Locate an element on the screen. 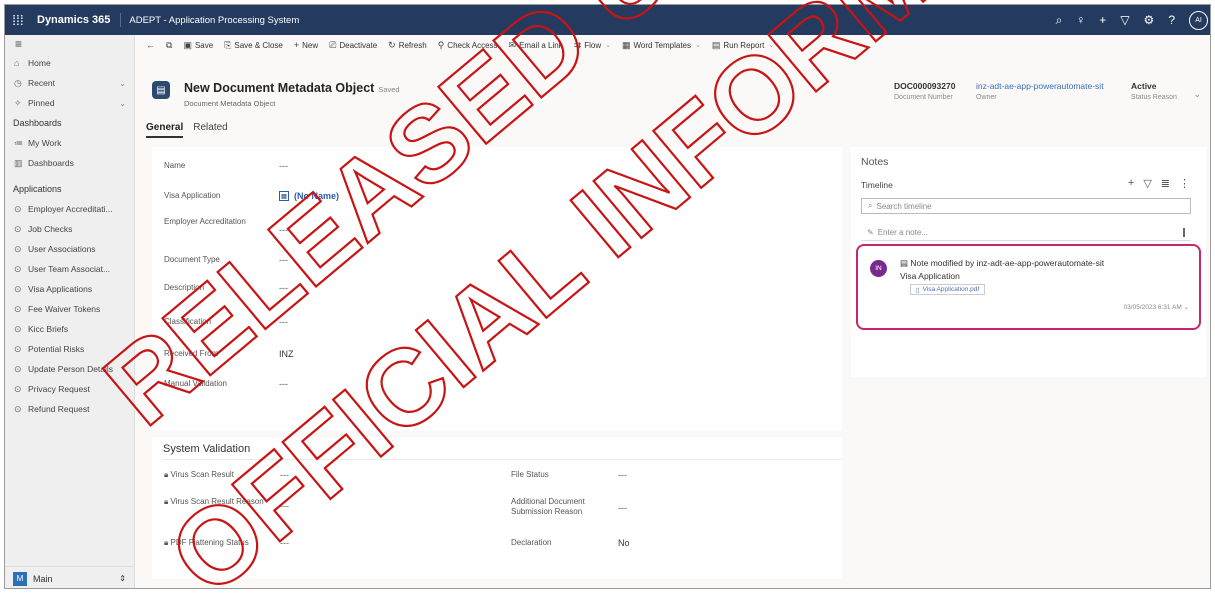  save-close-label: Save & Close is located at coordinates (258, 45).